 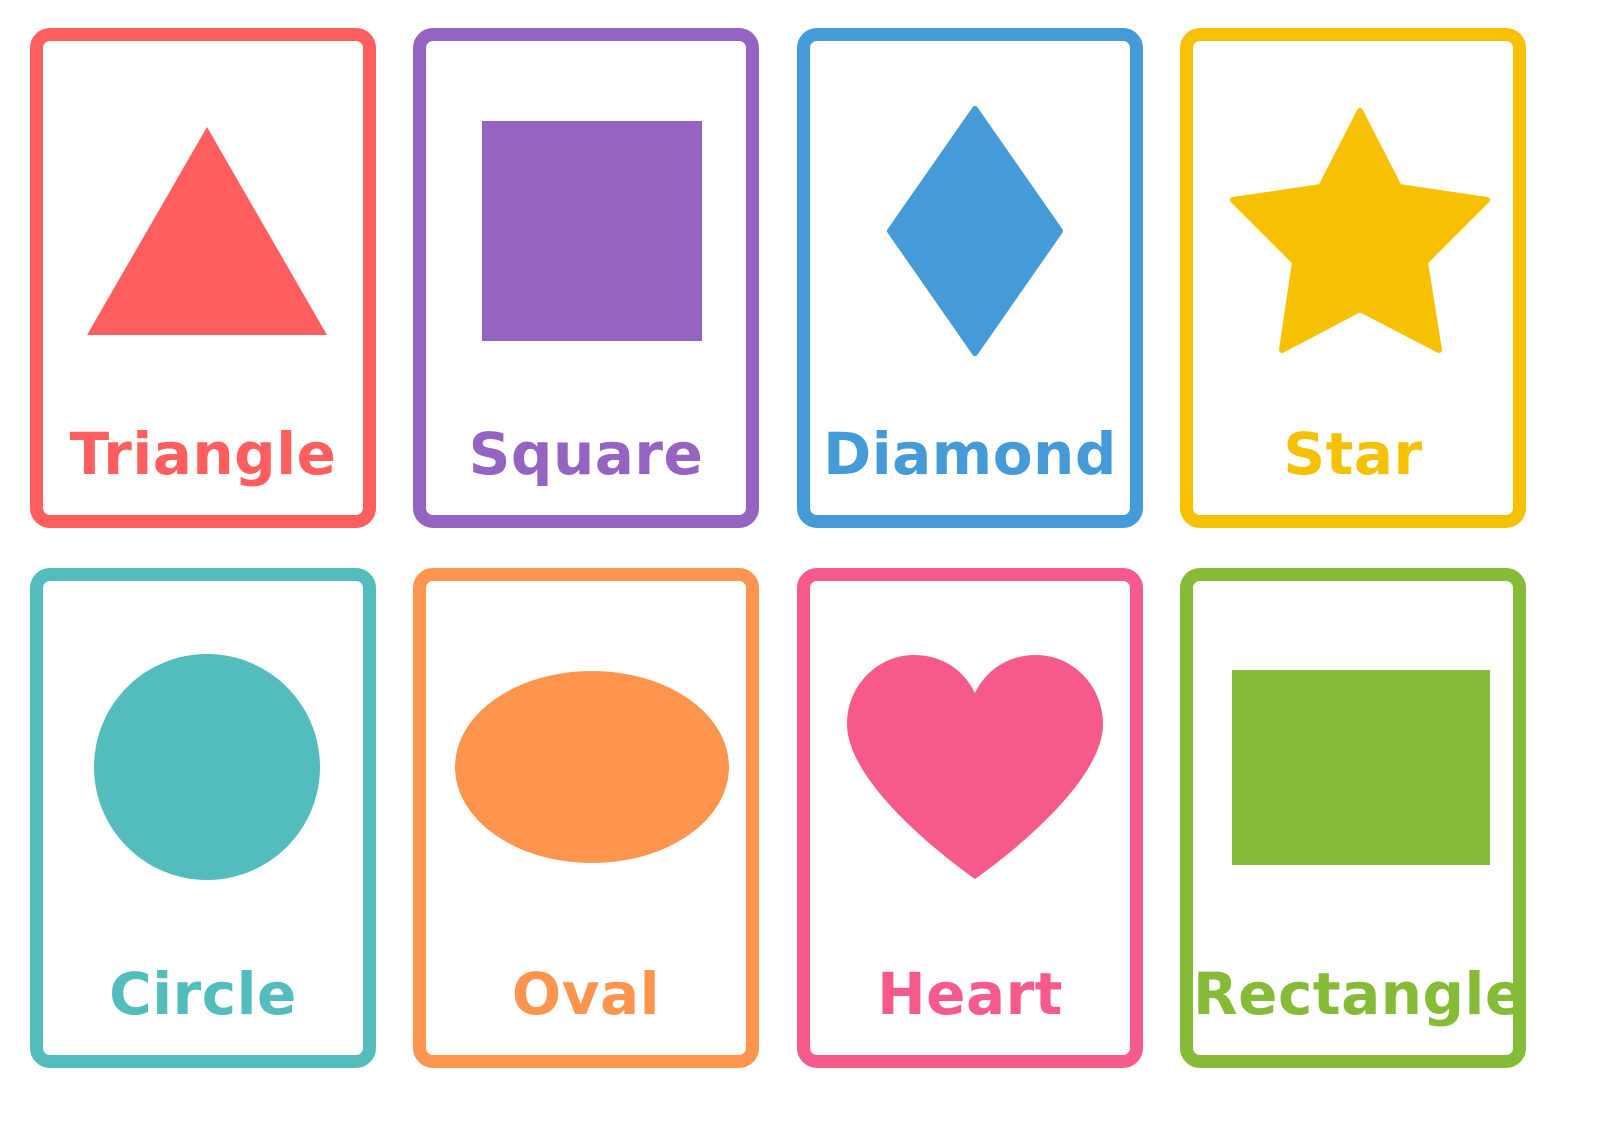 I want to click on card-face: Triangle, so click(x=203, y=278).